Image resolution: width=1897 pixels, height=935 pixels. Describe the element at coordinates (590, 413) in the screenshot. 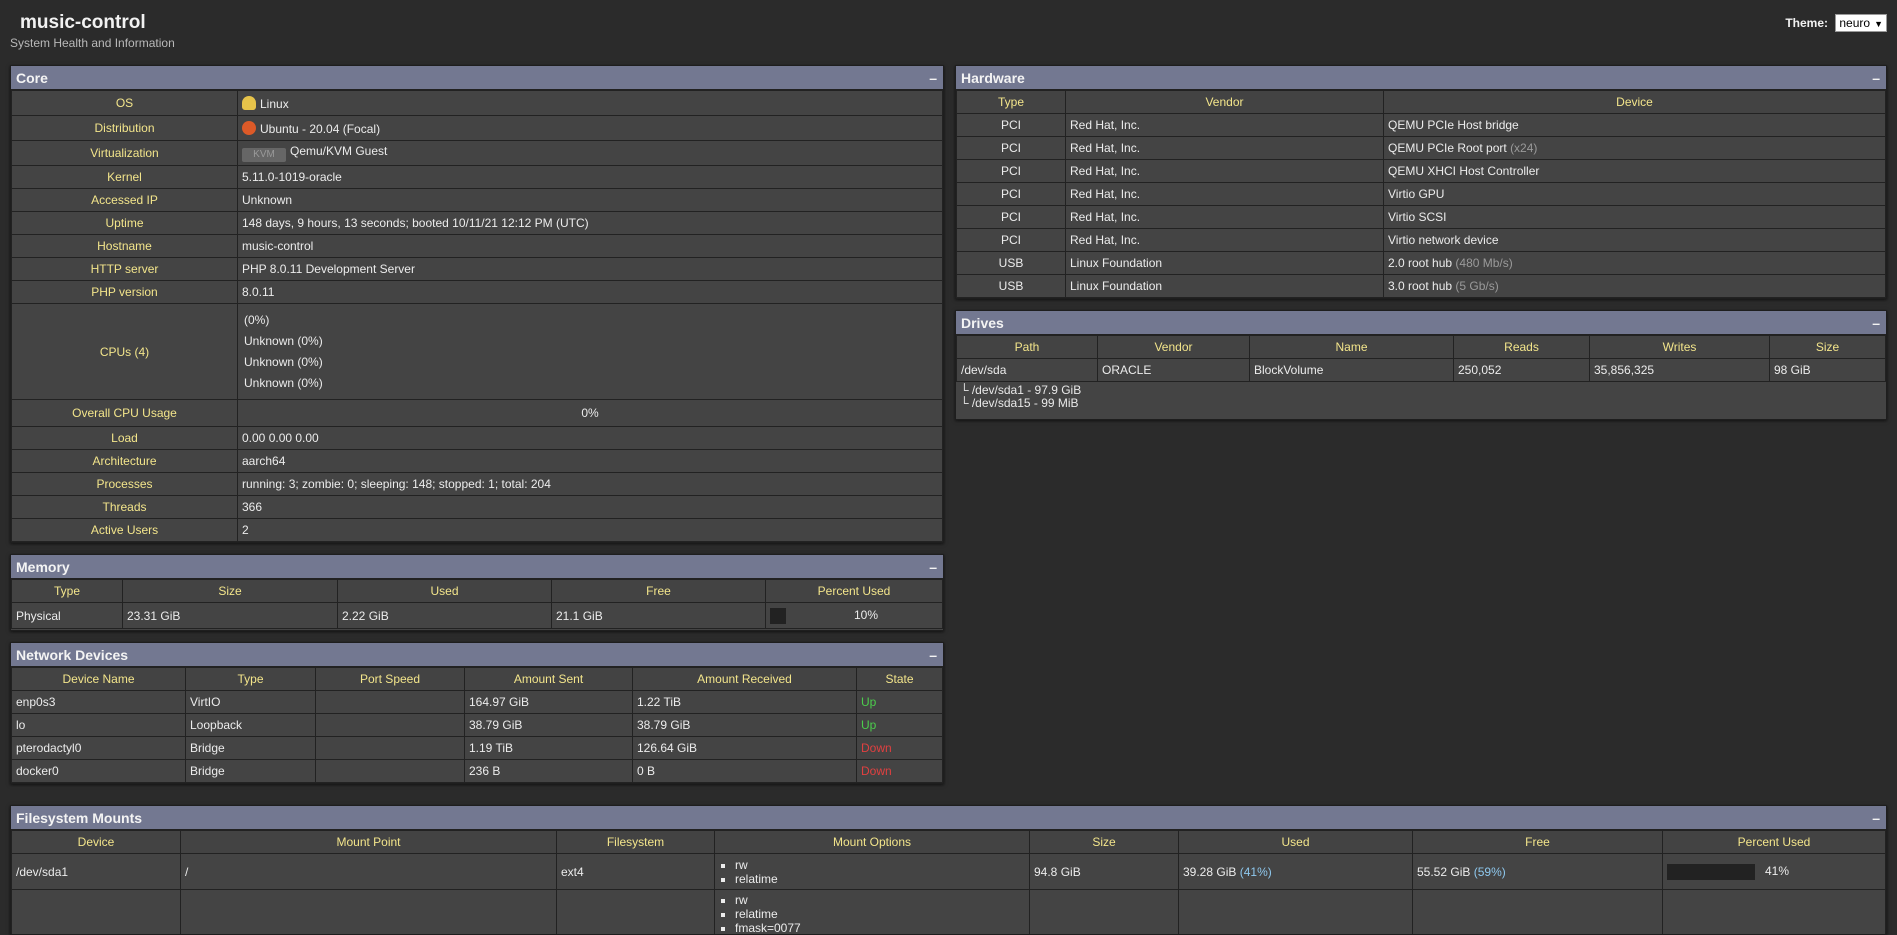

I see `cpu-usage-value: 0%` at that location.